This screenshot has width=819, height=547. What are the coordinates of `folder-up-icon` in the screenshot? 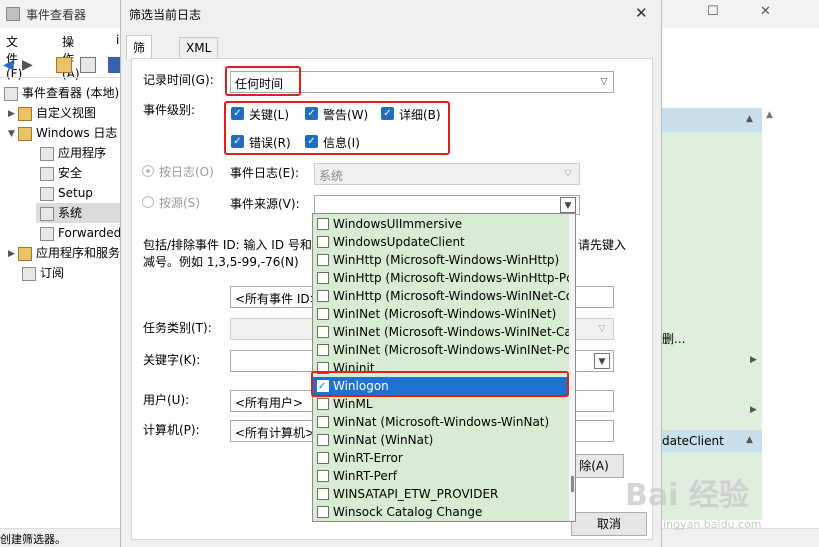 It's located at (64, 65).